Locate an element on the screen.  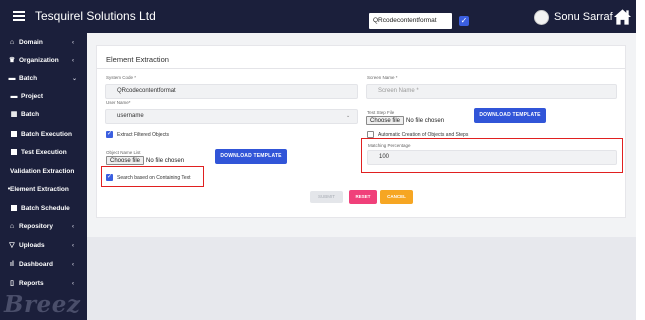
test-step-file-picker: Choose file No file chosen is located at coordinates (405, 120).